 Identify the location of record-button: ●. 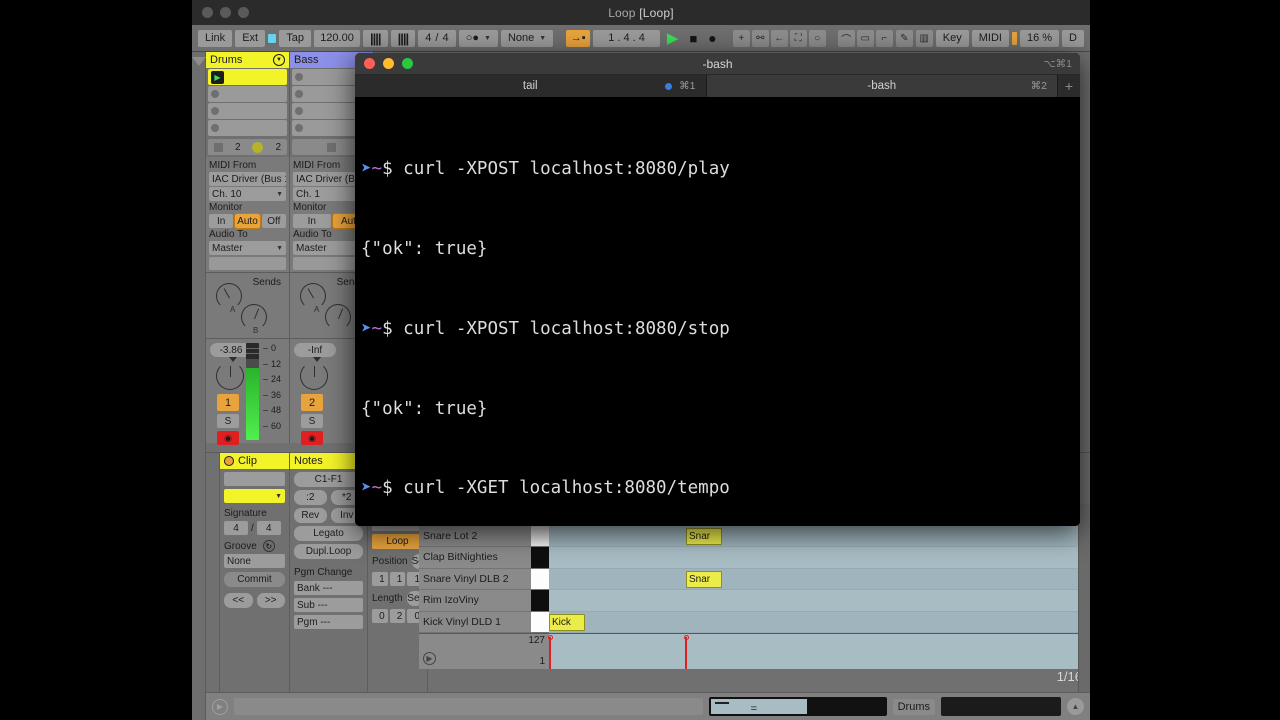
(712, 38).